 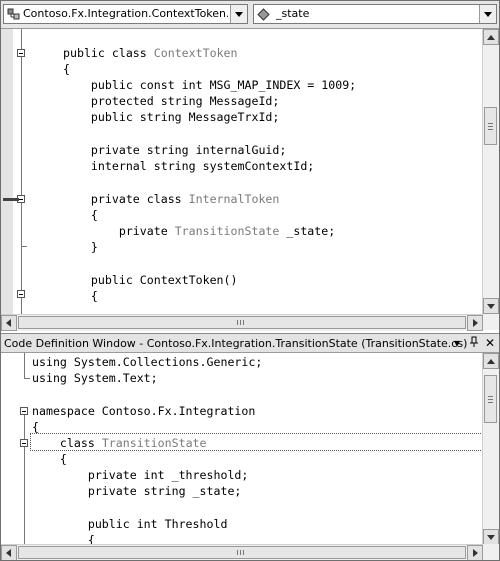 What do you see at coordinates (263, 14) in the screenshot?
I see `field-icon` at bounding box center [263, 14].